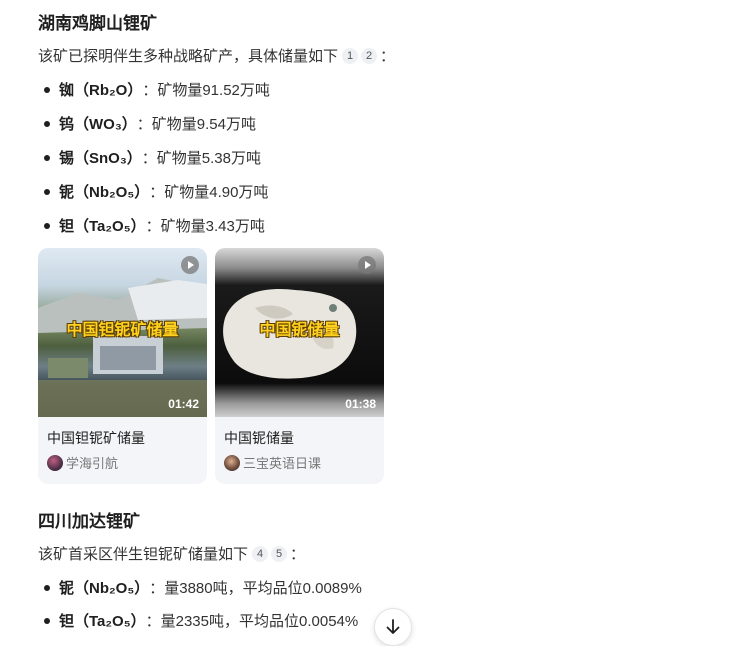  Describe the element at coordinates (279, 553) in the screenshot. I see `citation-5: 5` at that location.